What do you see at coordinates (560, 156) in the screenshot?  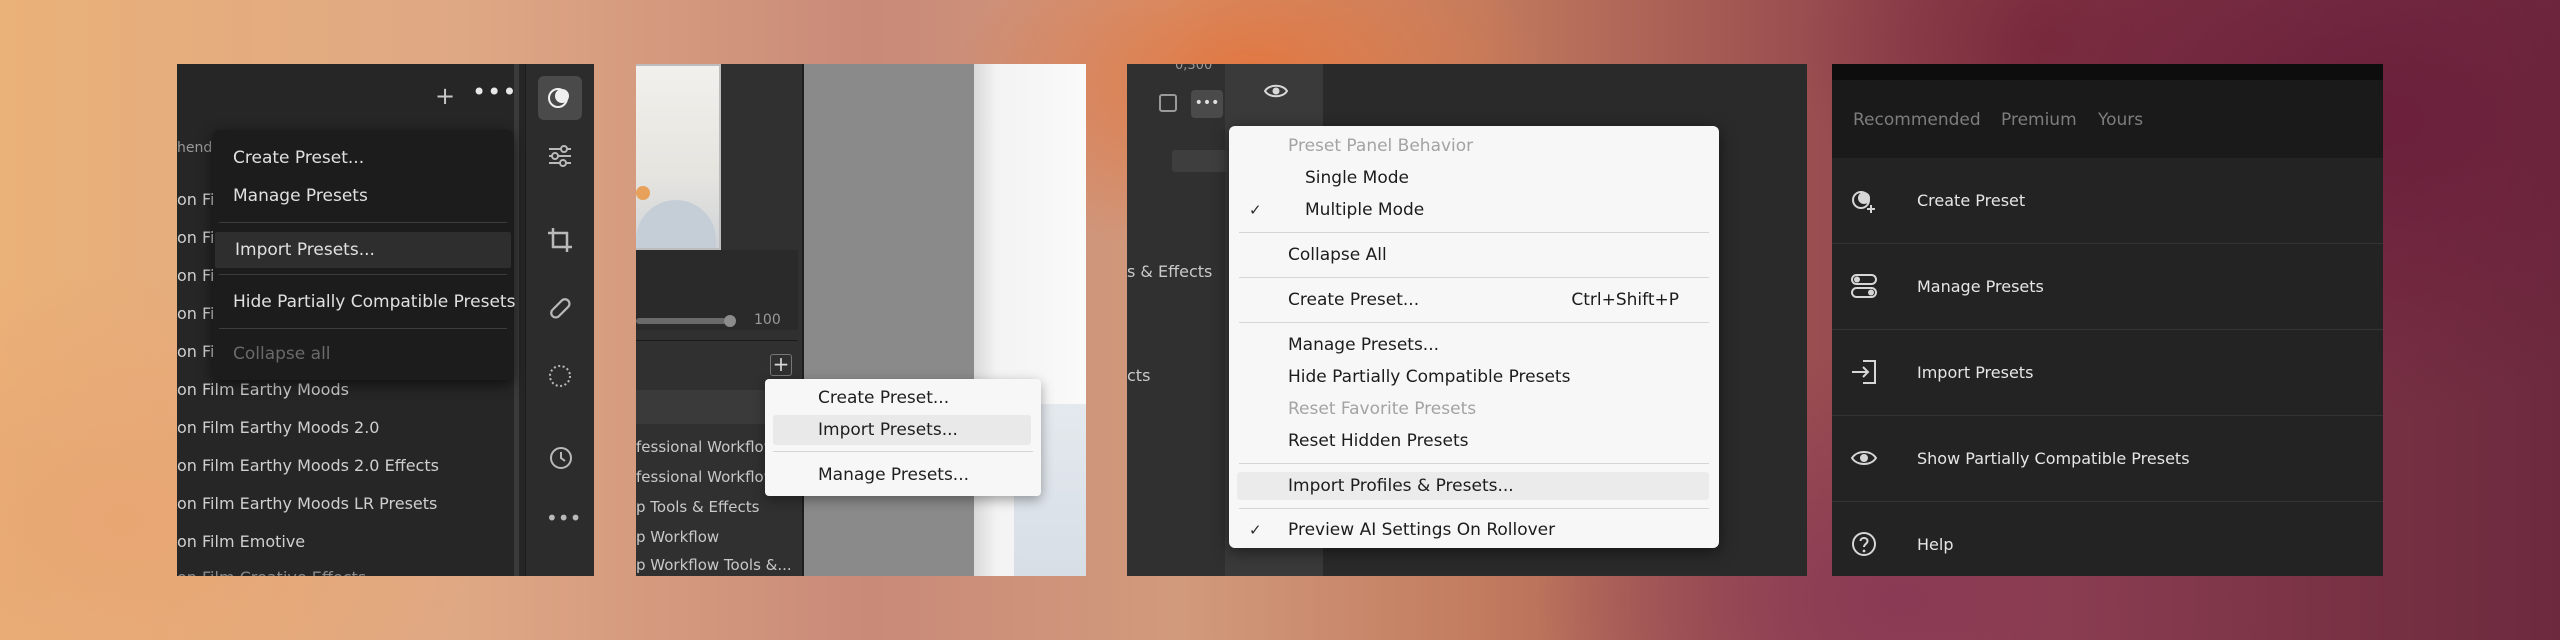 I see `sliders-icon` at bounding box center [560, 156].